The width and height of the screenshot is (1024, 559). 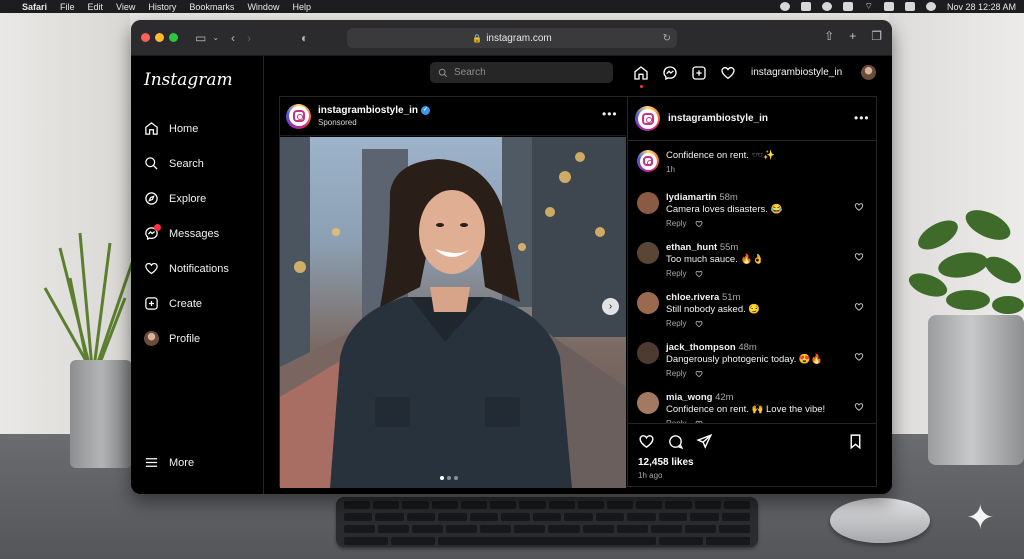 What do you see at coordinates (691, 247) in the screenshot?
I see `comment-username: ethan_hunt` at bounding box center [691, 247].